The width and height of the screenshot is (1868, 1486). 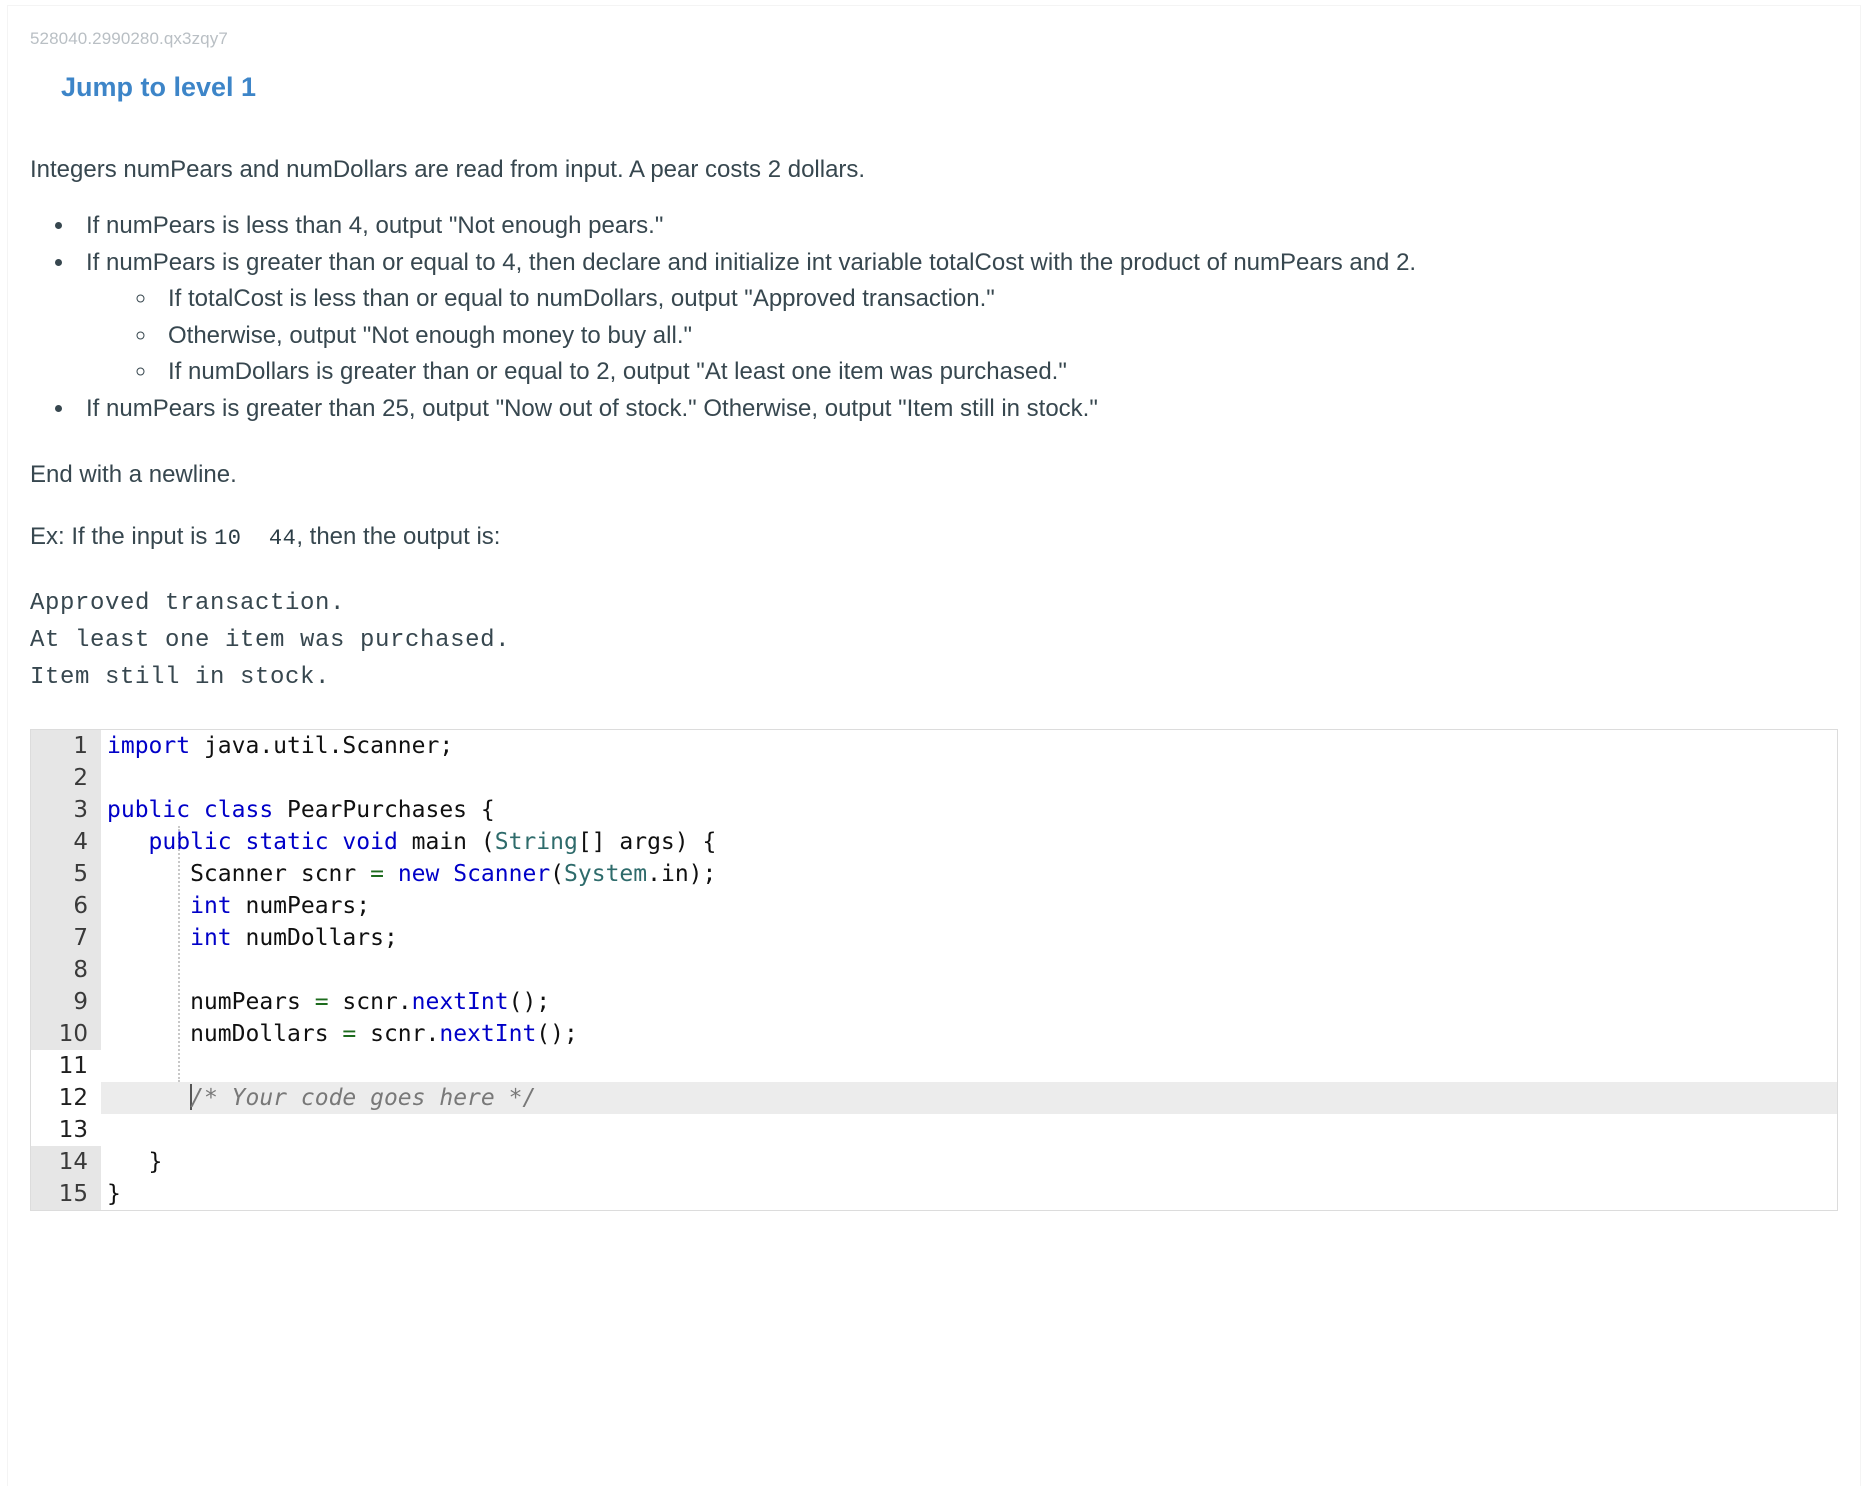 What do you see at coordinates (969, 874) in the screenshot?
I see `code-line-5: Scanner scnr = new Scanner(System.in);` at bounding box center [969, 874].